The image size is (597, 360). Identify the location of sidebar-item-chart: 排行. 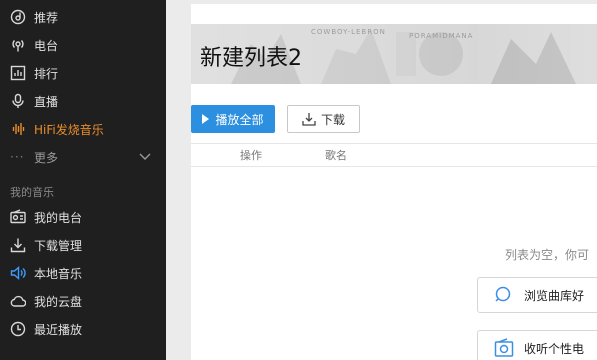
(83, 73).